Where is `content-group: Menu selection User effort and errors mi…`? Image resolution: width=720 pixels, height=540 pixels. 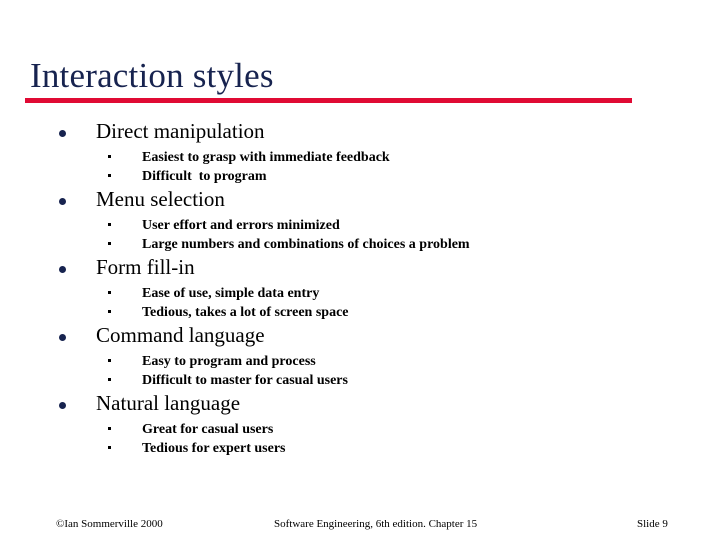 content-group: Menu selection User effort and errors mi… is located at coordinates (360, 220).